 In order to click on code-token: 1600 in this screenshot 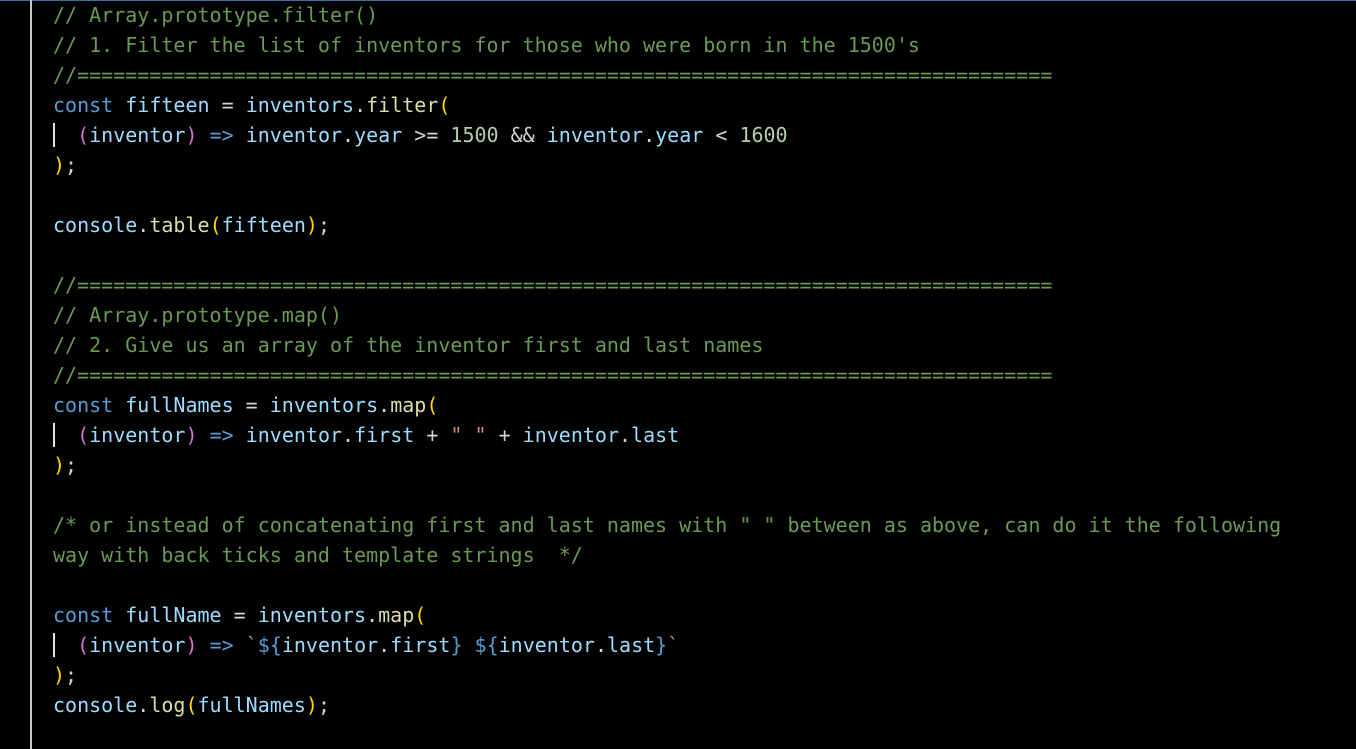, I will do `click(763, 135)`.